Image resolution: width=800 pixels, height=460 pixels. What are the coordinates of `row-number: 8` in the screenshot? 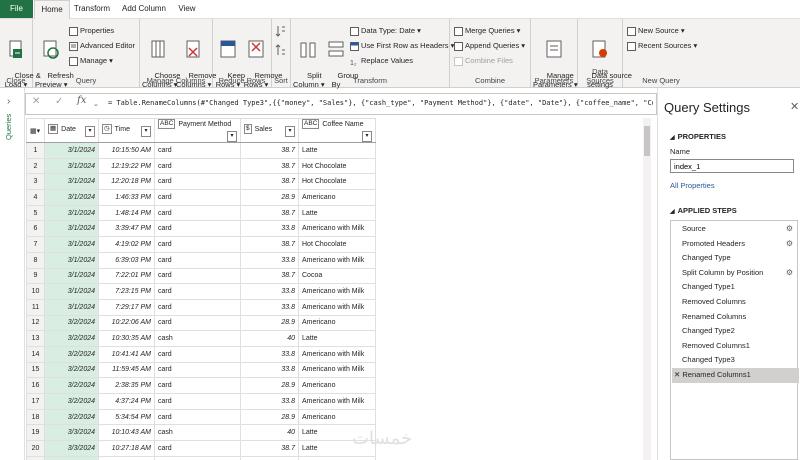 It's located at (35, 260).